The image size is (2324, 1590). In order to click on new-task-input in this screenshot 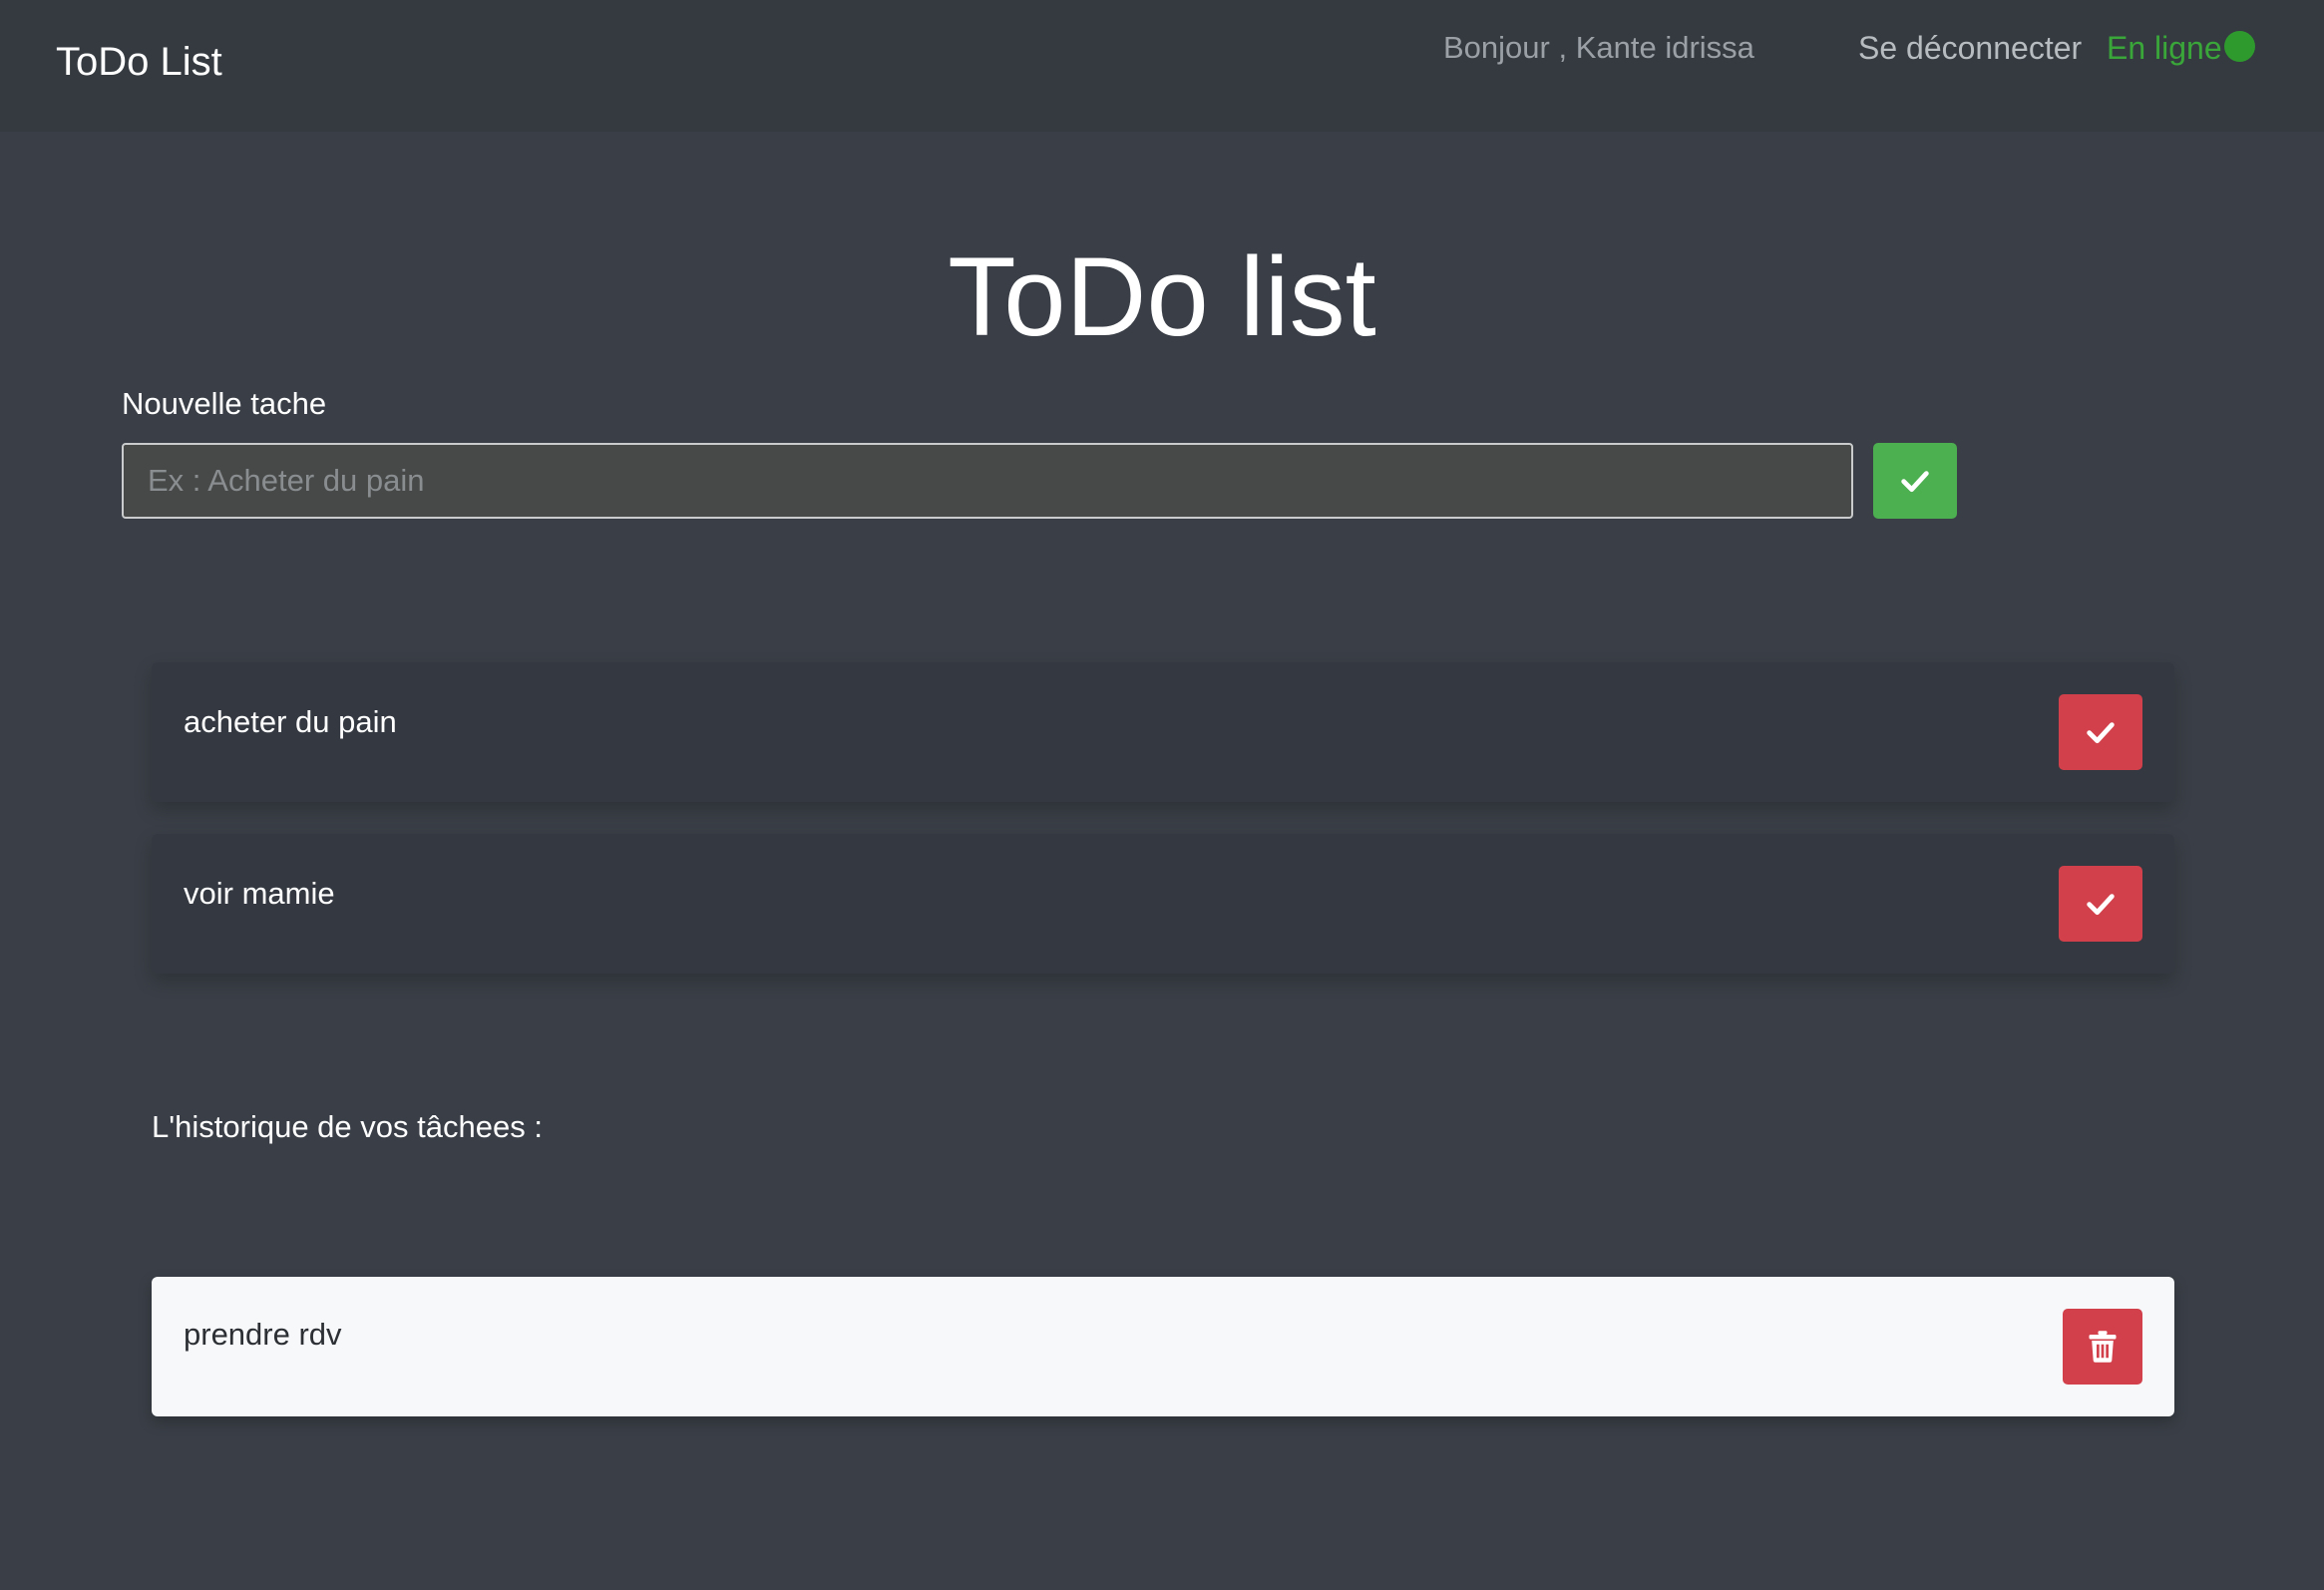, I will do `click(987, 481)`.